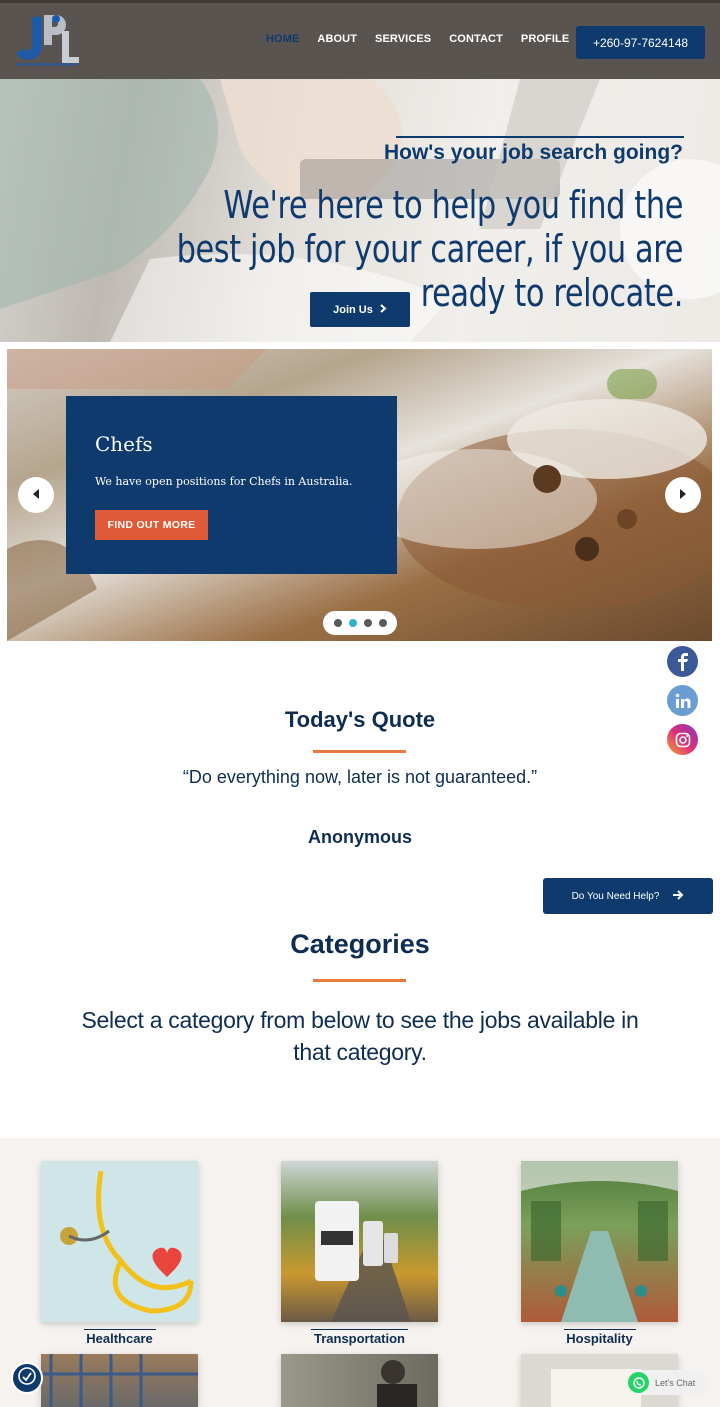 The width and height of the screenshot is (720, 1407). What do you see at coordinates (282, 39) in the screenshot?
I see `nav-home: HOME` at bounding box center [282, 39].